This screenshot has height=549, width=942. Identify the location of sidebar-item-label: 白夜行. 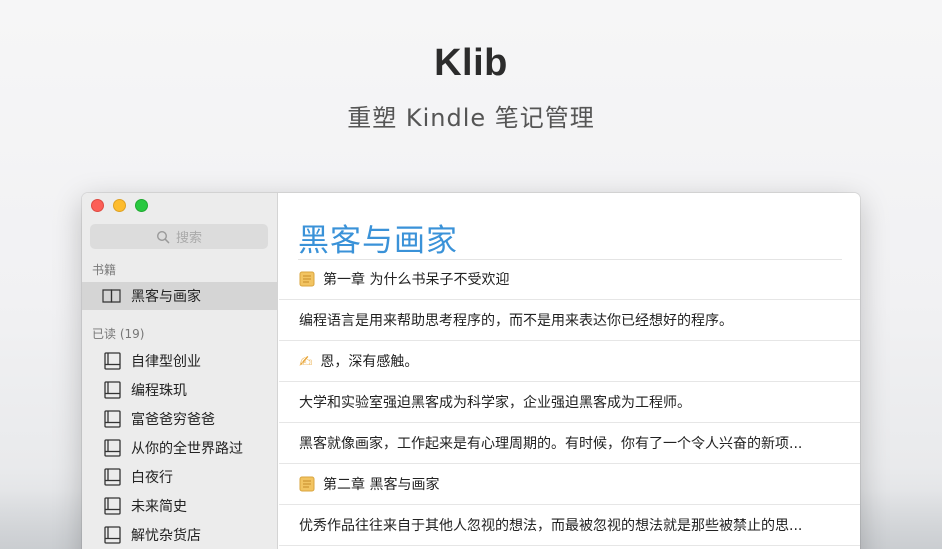
(152, 478).